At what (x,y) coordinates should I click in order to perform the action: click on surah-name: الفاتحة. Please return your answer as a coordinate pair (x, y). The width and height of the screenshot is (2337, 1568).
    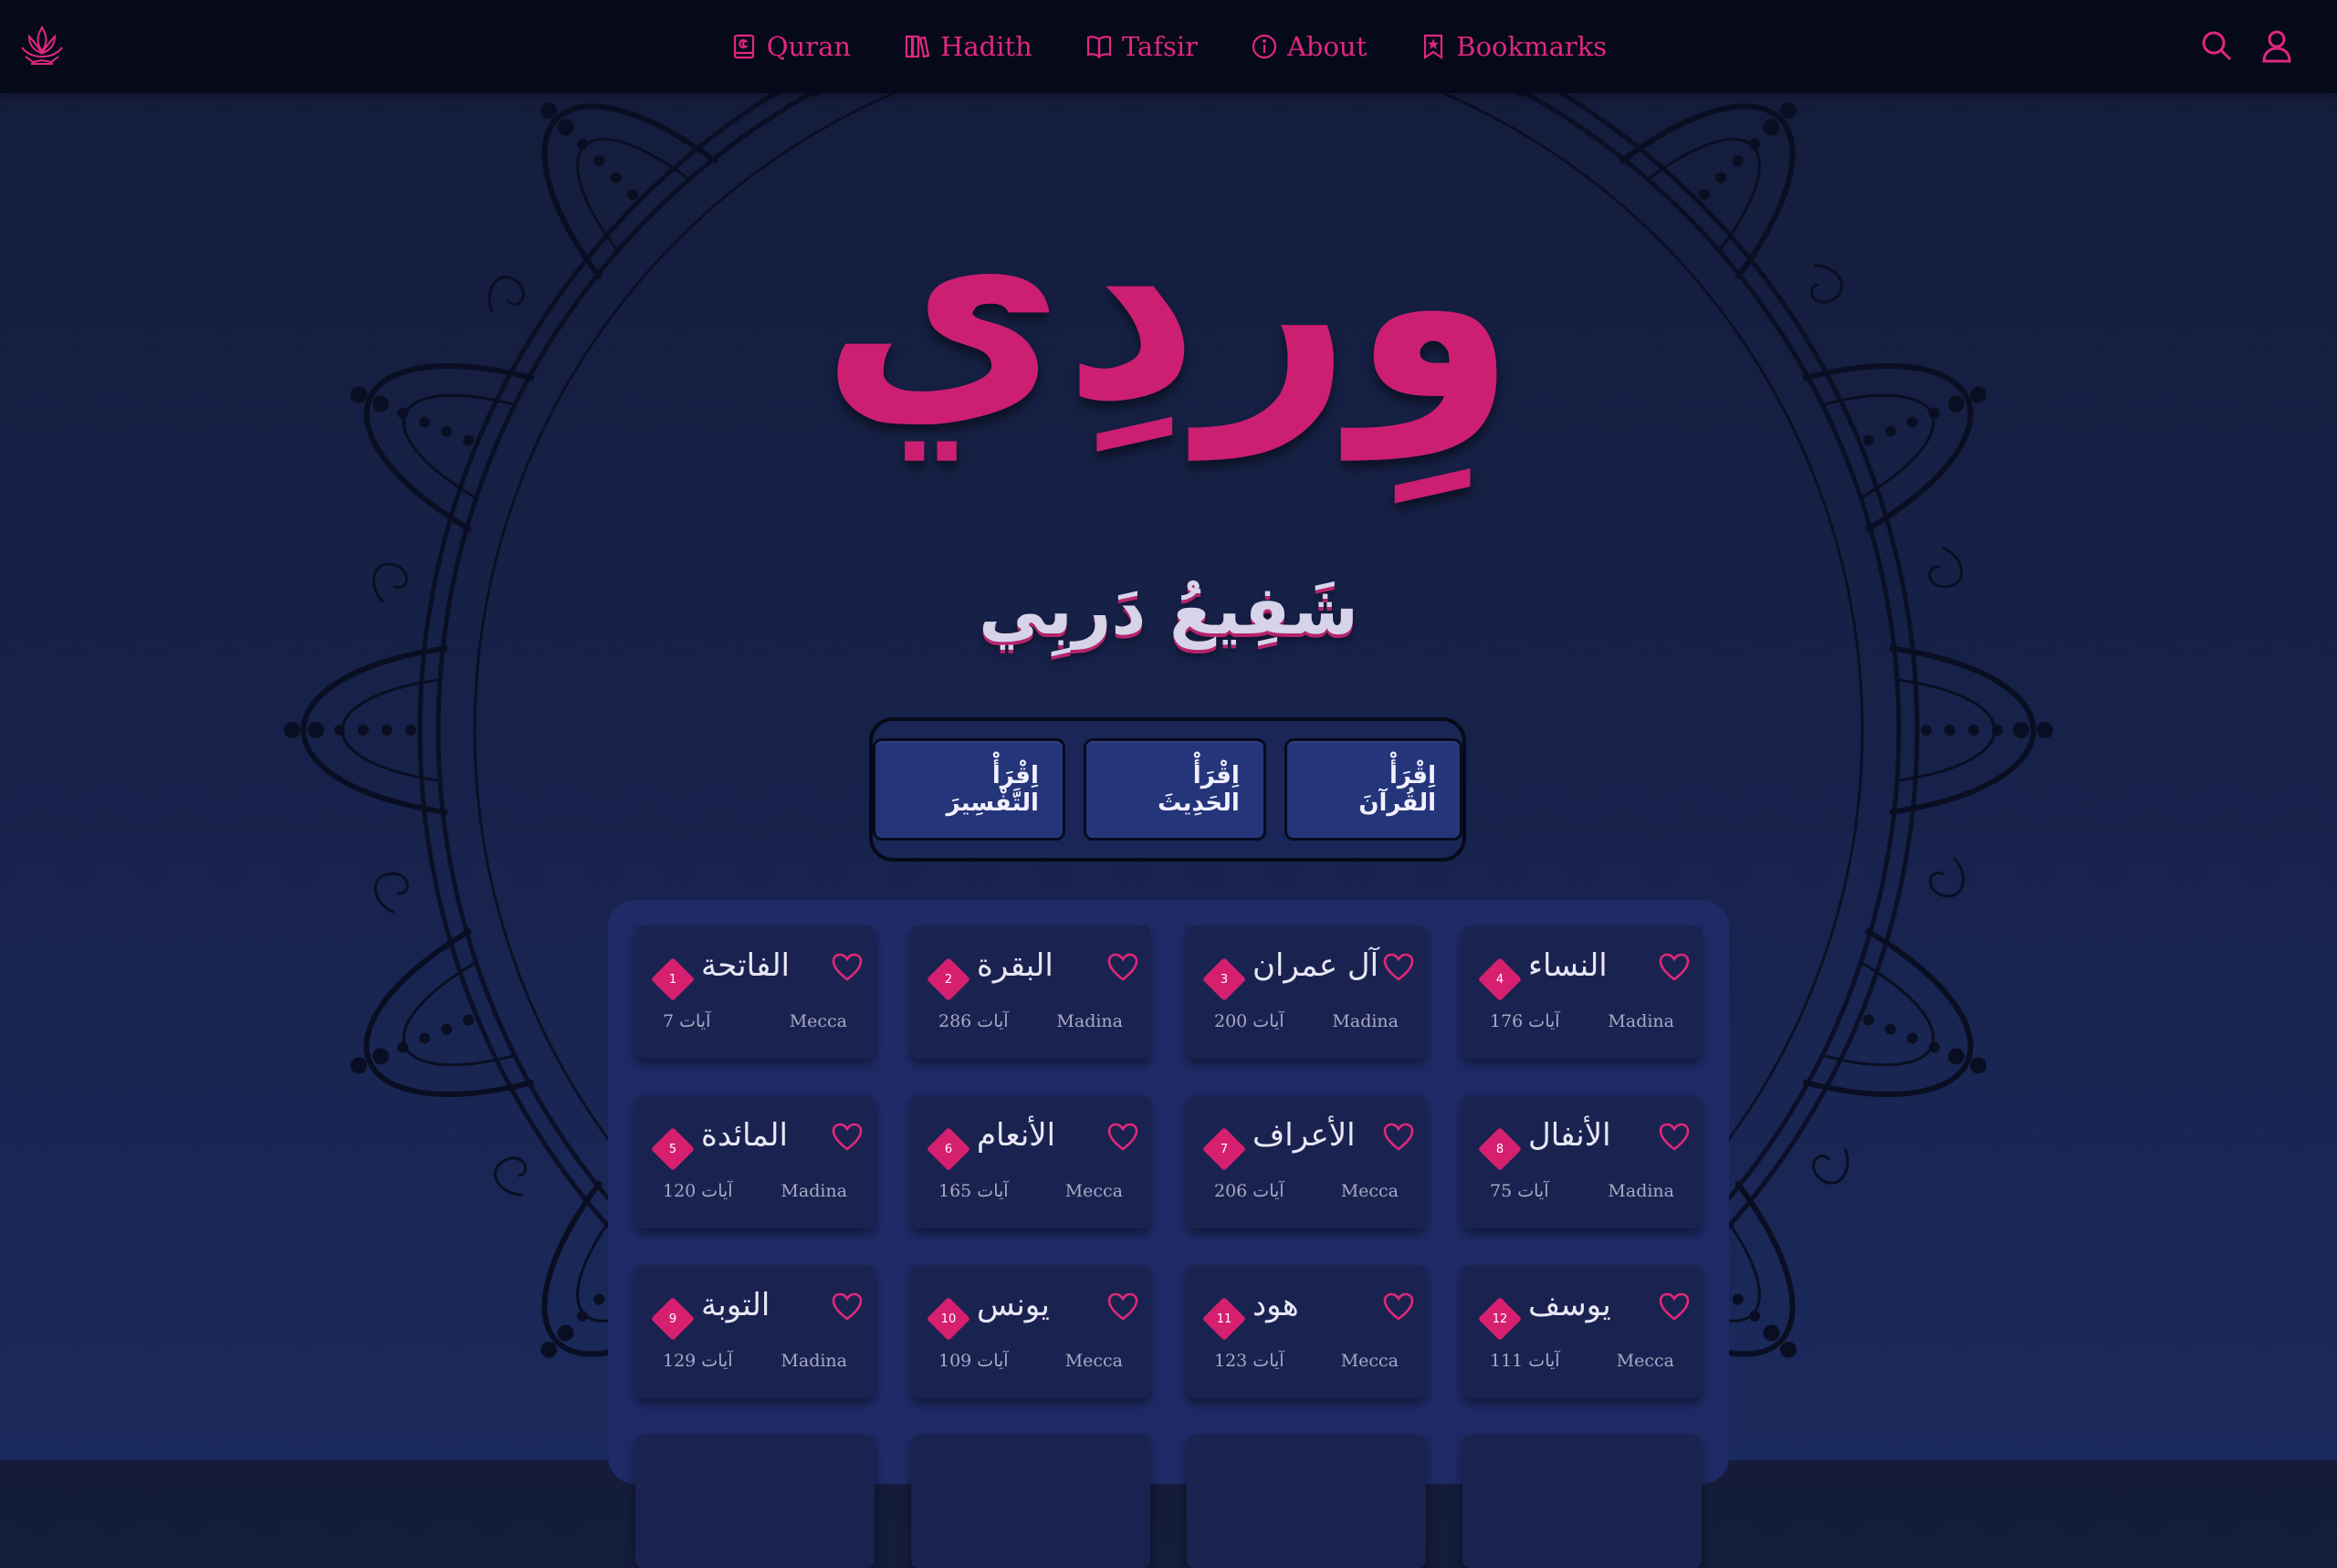
    Looking at the image, I should click on (746, 965).